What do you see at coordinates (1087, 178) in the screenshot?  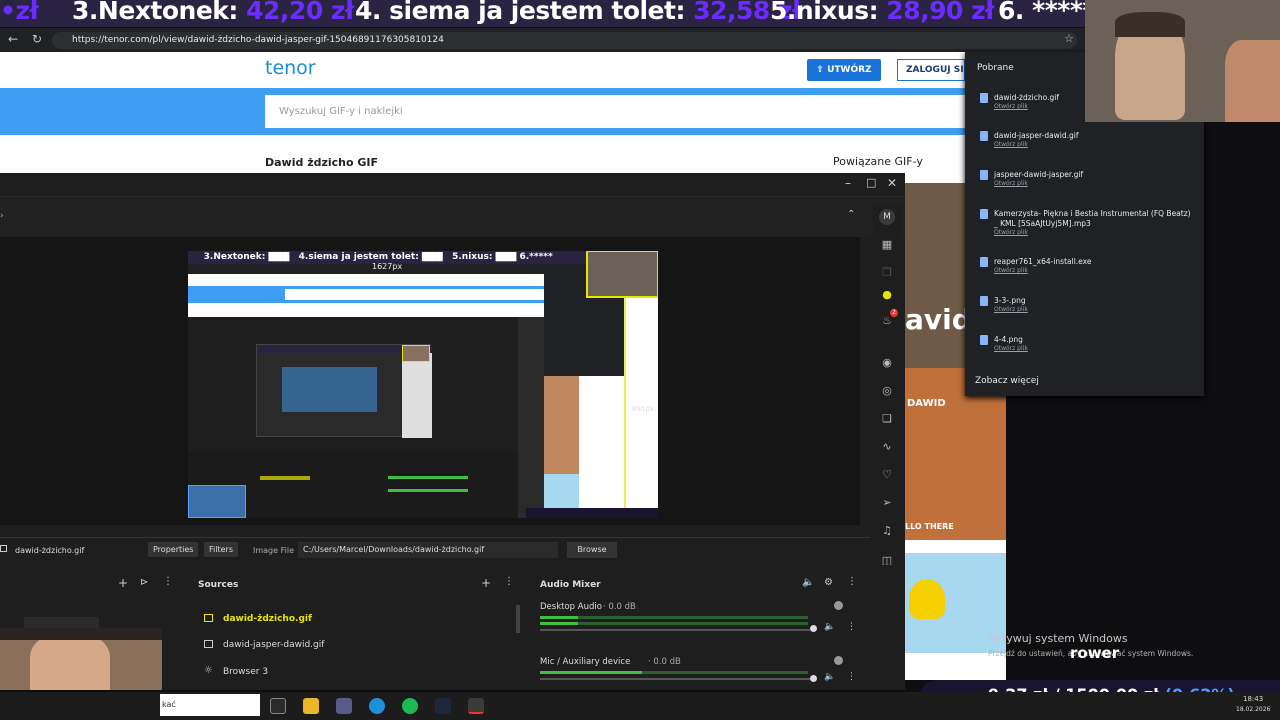 I see `download-item: jaspeer-dawid-jasper.gif Otwórz plik` at bounding box center [1087, 178].